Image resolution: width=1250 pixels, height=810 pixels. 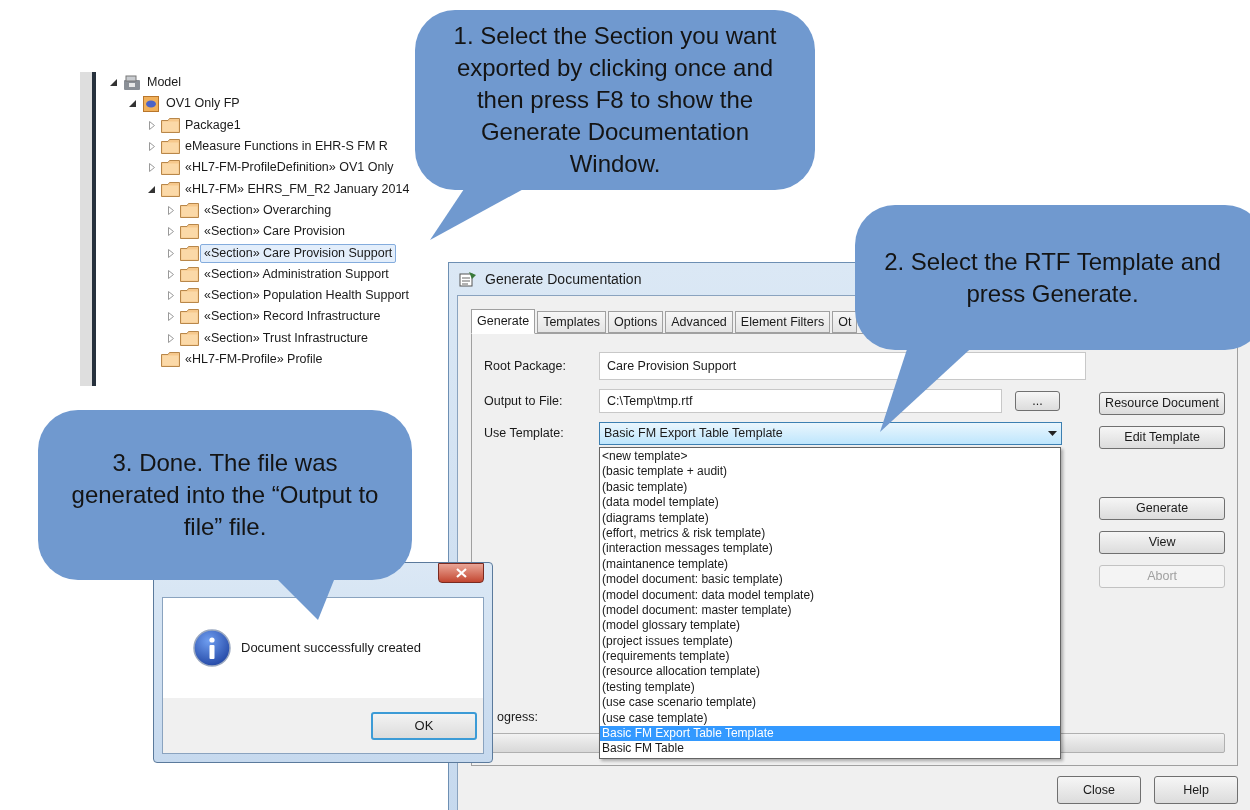 What do you see at coordinates (203, 104) in the screenshot?
I see `tree-item: OV1 Only FP` at bounding box center [203, 104].